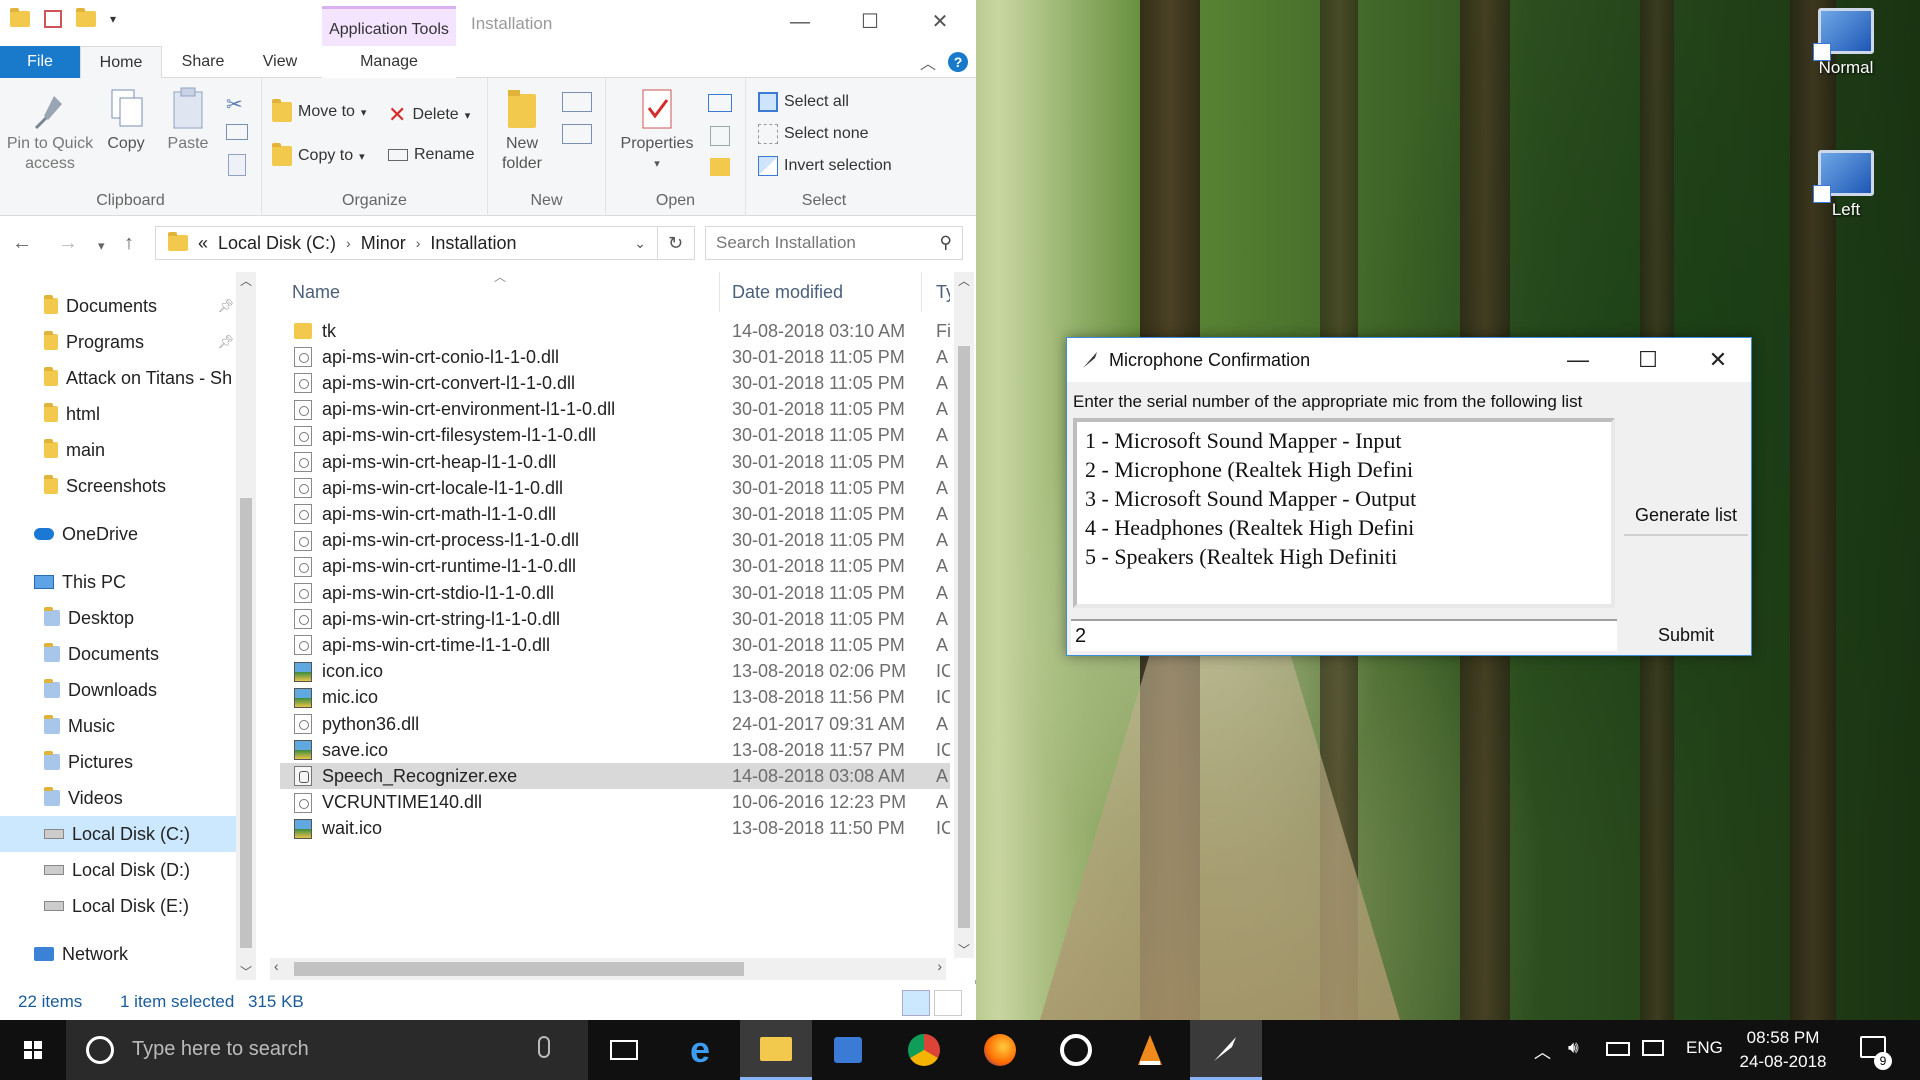 This screenshot has height=1080, width=1920. I want to click on submit-button: Submit, so click(1686, 635).